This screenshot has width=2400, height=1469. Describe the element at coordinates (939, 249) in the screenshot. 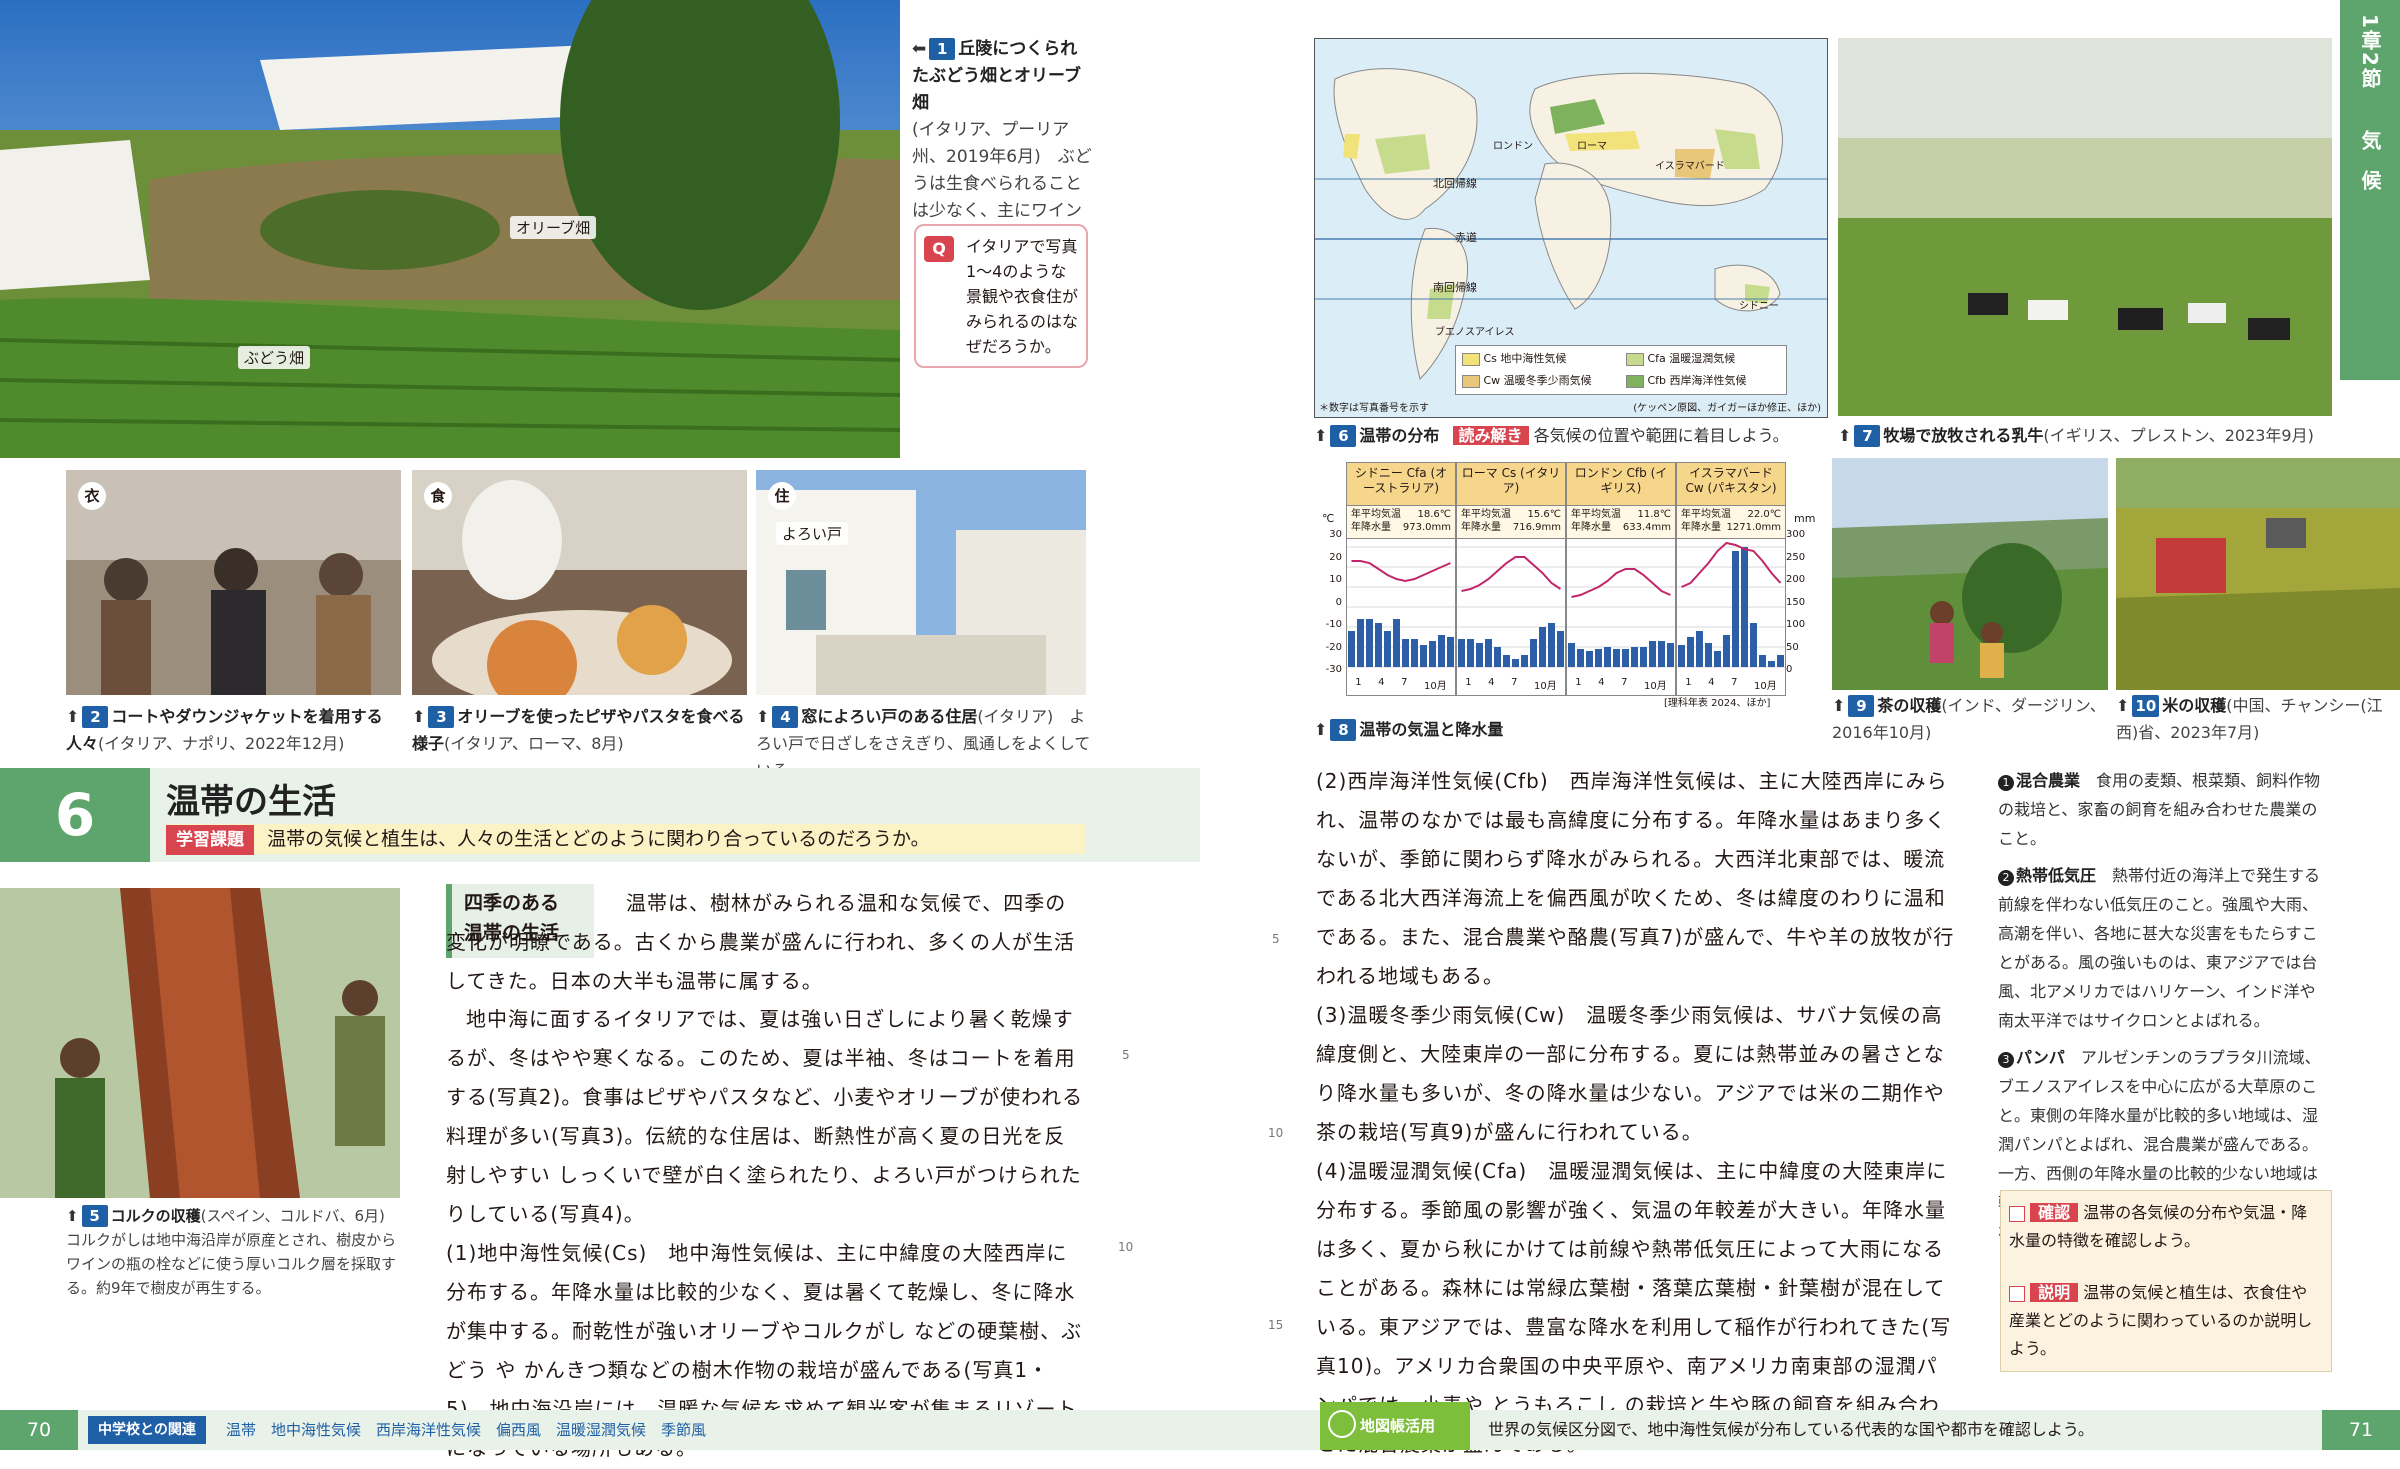

I see `question-label: Q` at that location.